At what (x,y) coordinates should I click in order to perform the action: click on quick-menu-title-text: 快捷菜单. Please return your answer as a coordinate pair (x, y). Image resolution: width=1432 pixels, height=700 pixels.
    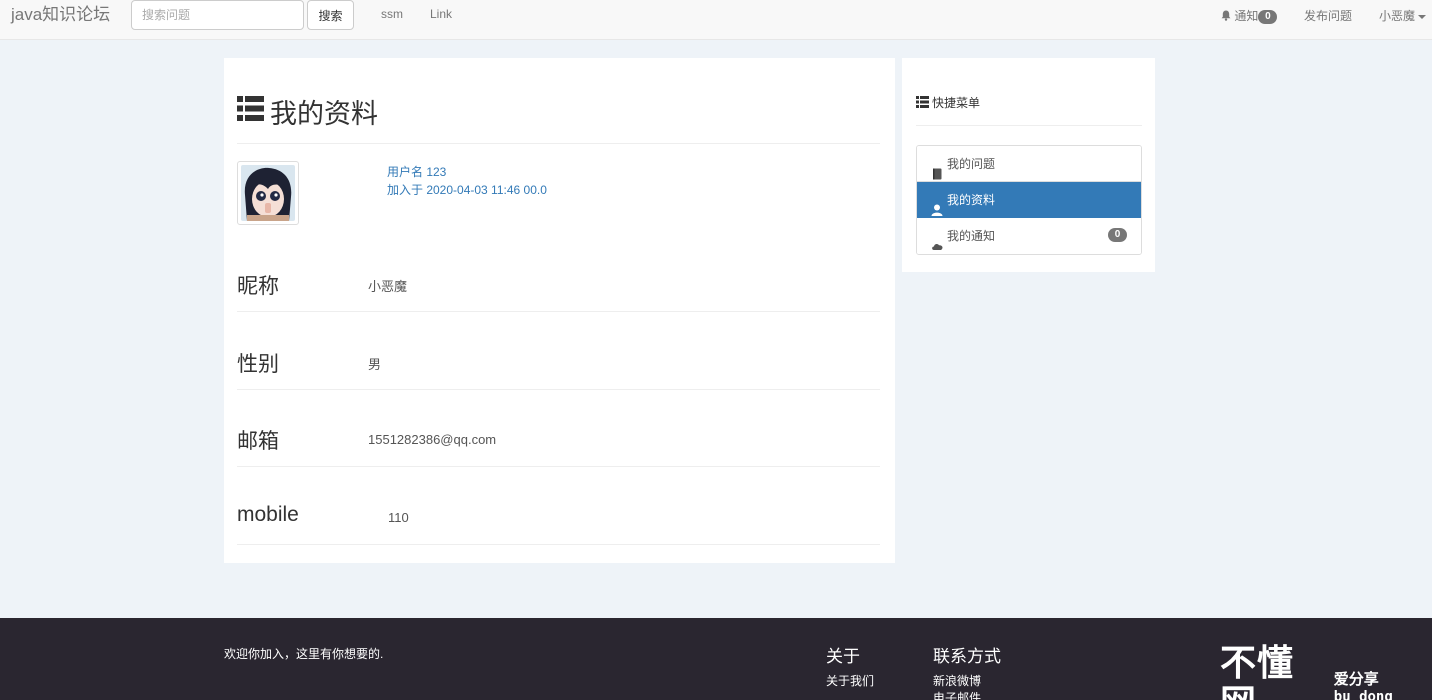
    Looking at the image, I should click on (956, 103).